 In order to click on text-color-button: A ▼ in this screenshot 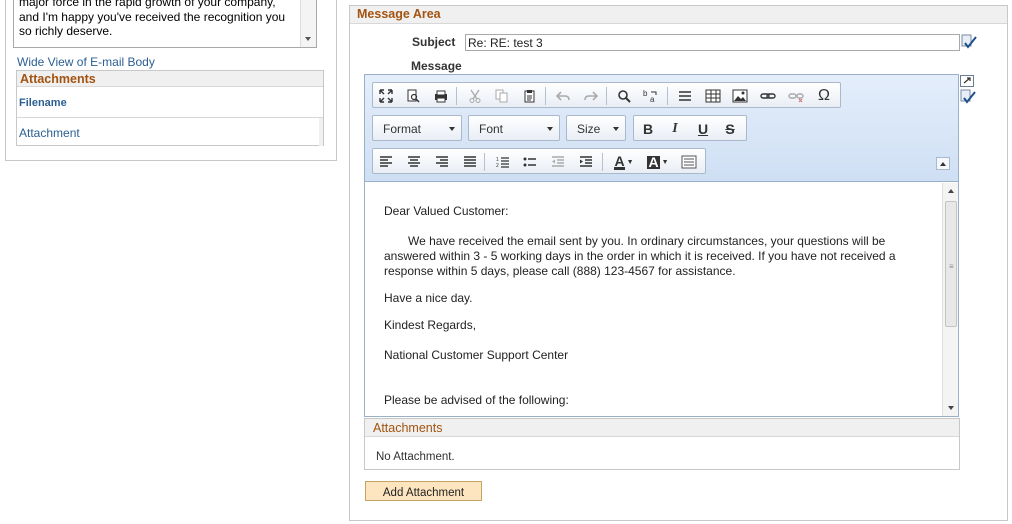, I will do `click(624, 162)`.